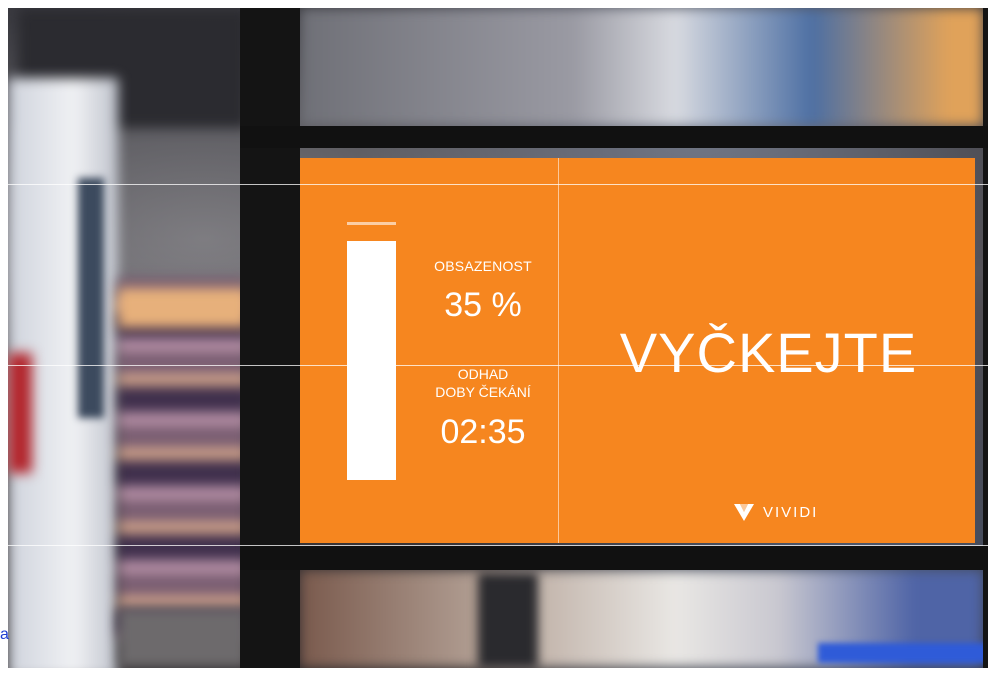 The width and height of the screenshot is (998, 673). I want to click on occupancy-value: 35 %, so click(483, 305).